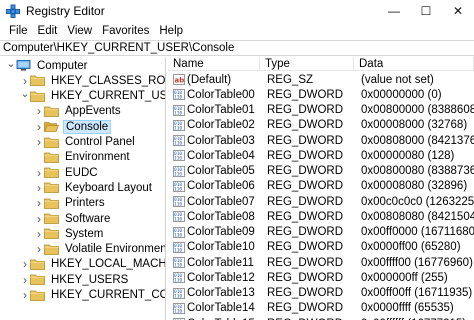 The height and width of the screenshot is (320, 474). I want to click on tree-item-console: › Console, so click(73, 126).